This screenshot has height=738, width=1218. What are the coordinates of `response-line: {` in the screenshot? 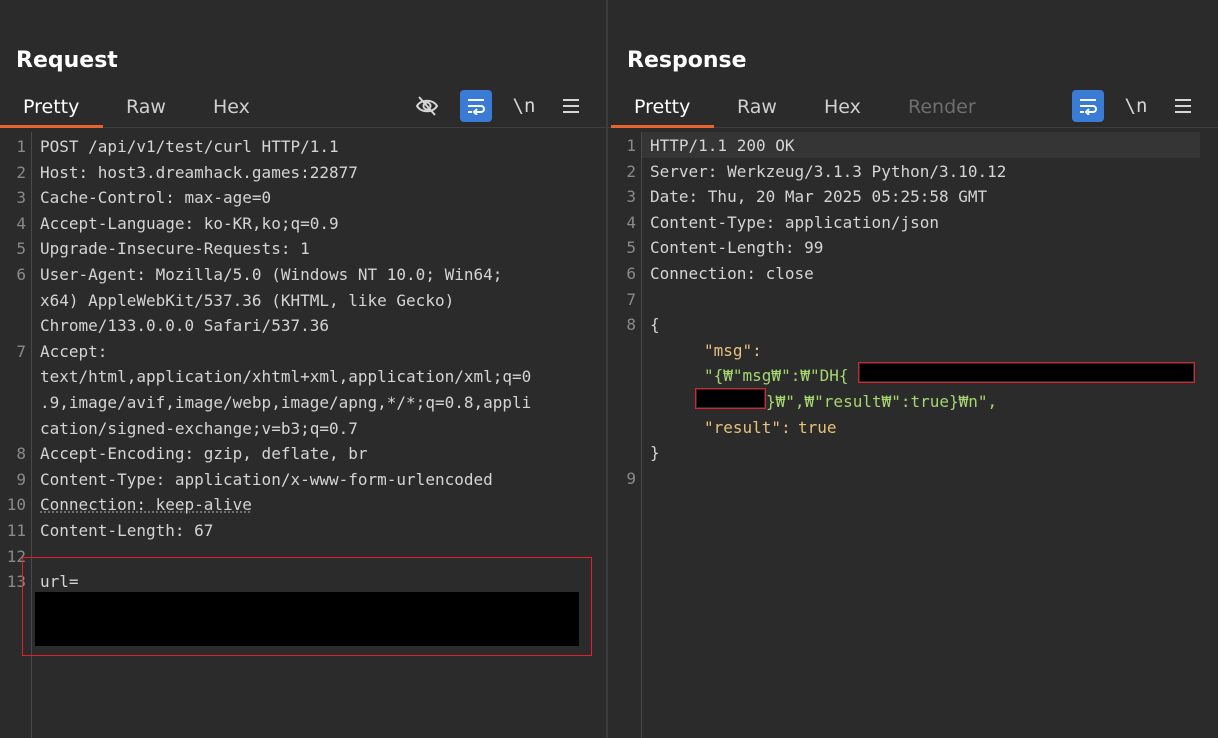 It's located at (655, 325).